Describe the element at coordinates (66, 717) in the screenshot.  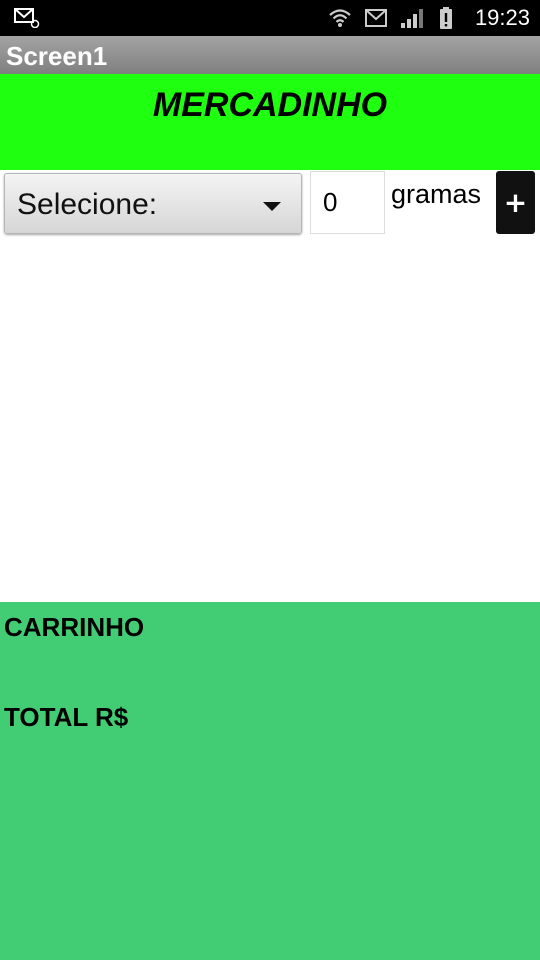
I see `total-label: TOTAL R$` at that location.